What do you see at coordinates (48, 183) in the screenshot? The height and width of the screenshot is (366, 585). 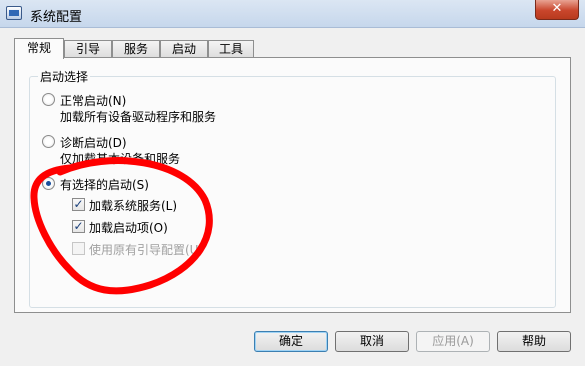 I see `radio-selective-startup` at bounding box center [48, 183].